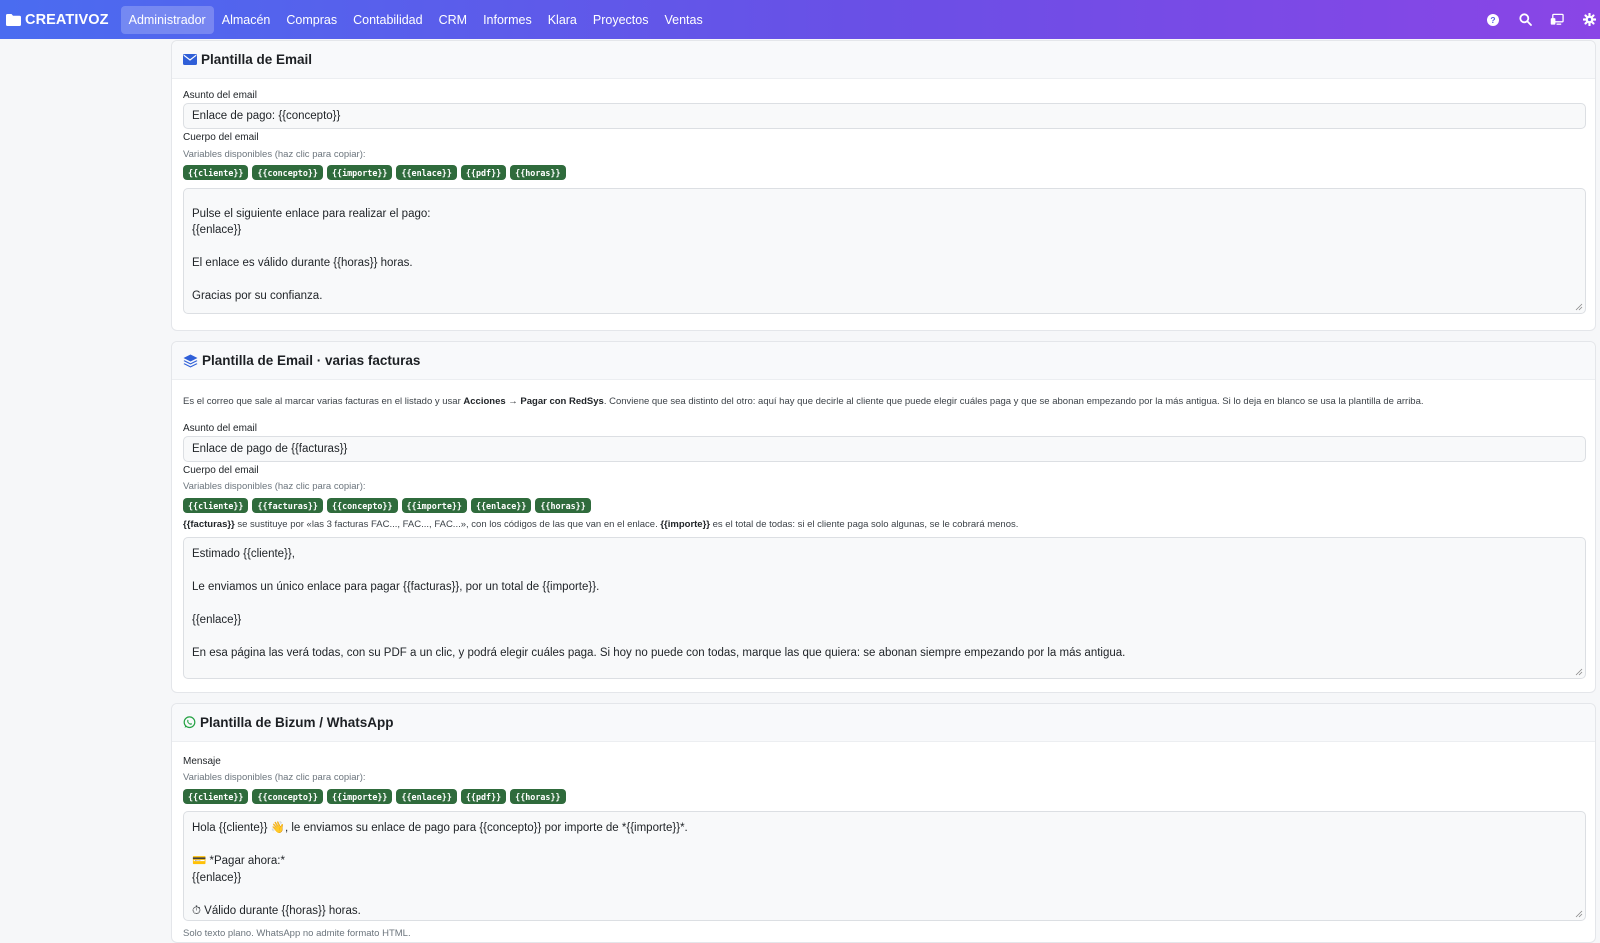 This screenshot has width=1600, height=943. I want to click on nav-item-informes: Informes, so click(507, 20).